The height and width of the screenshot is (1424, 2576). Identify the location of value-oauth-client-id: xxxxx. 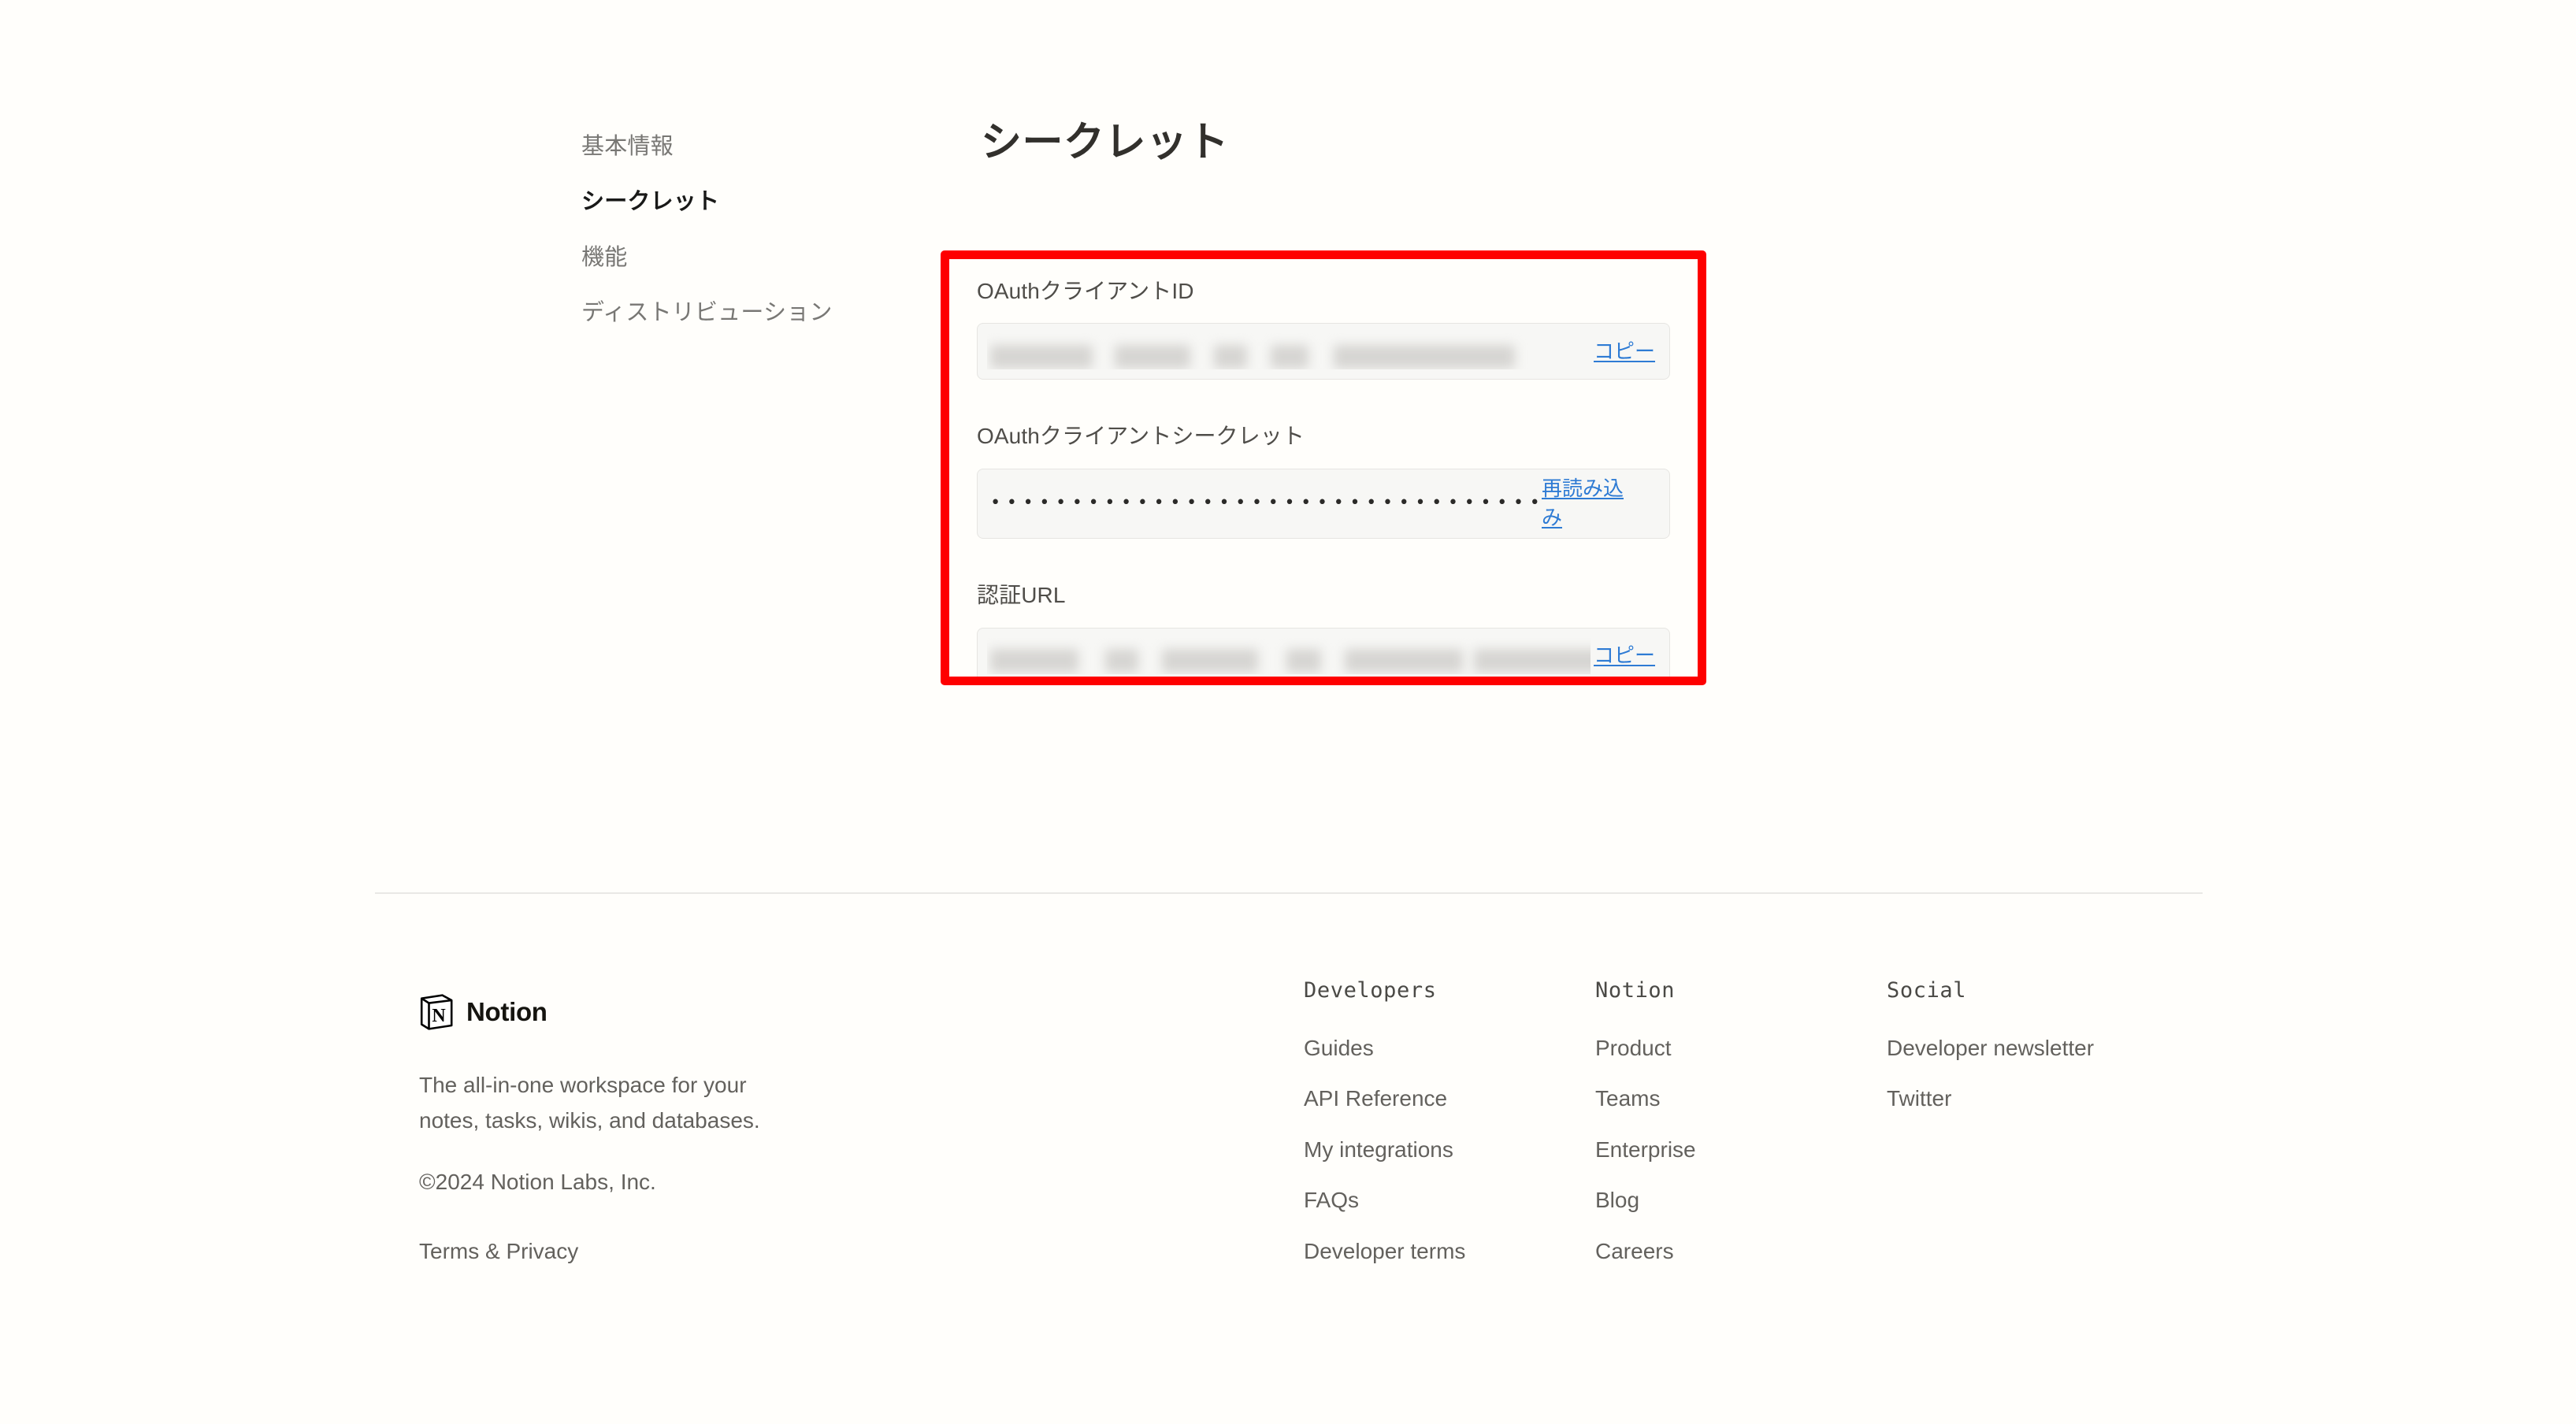
(1289, 351).